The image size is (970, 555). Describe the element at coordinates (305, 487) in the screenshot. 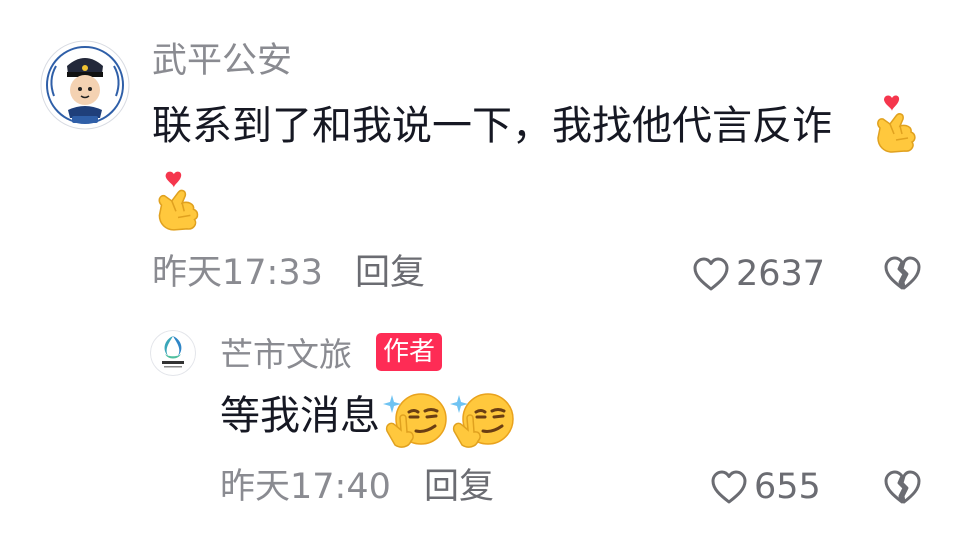

I see `reply-timestamp: 昨天17:40` at that location.